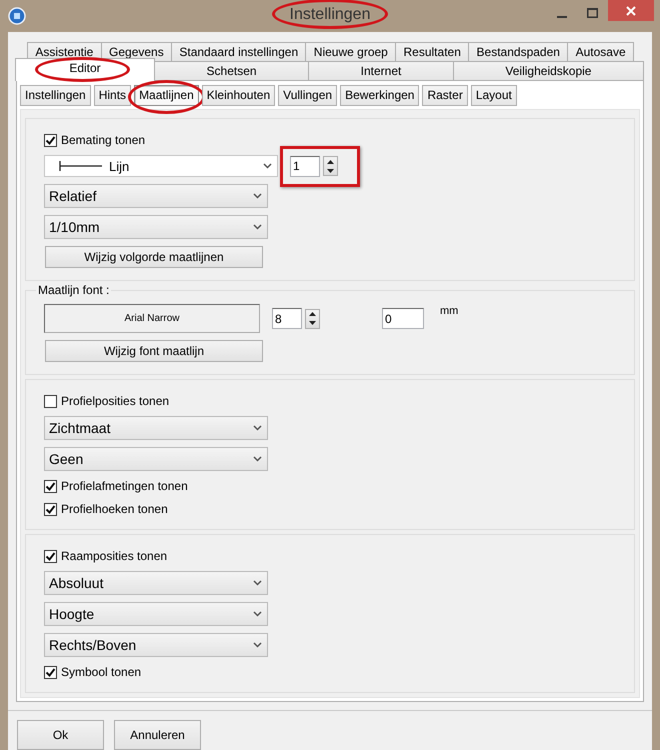 The width and height of the screenshot is (660, 750). I want to click on checkbox-label: Symbool tonen, so click(101, 672).